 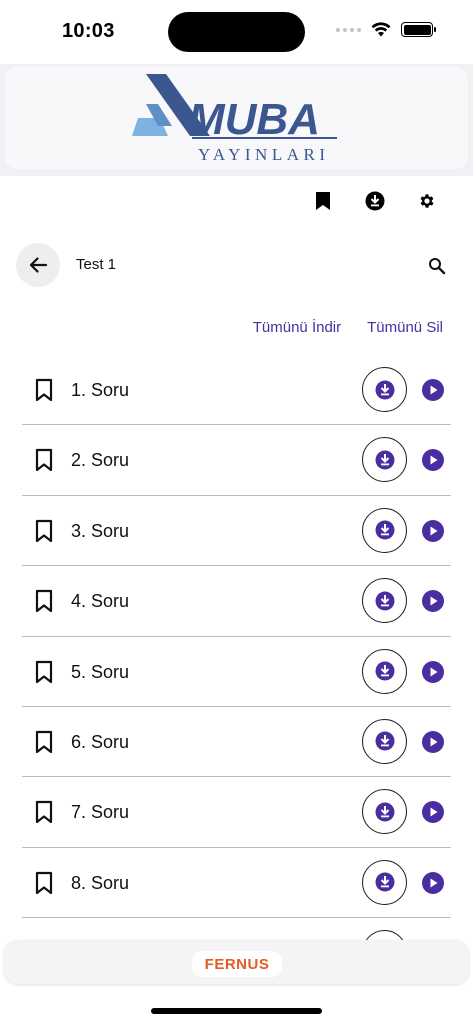 I want to click on search-button, so click(x=437, y=266).